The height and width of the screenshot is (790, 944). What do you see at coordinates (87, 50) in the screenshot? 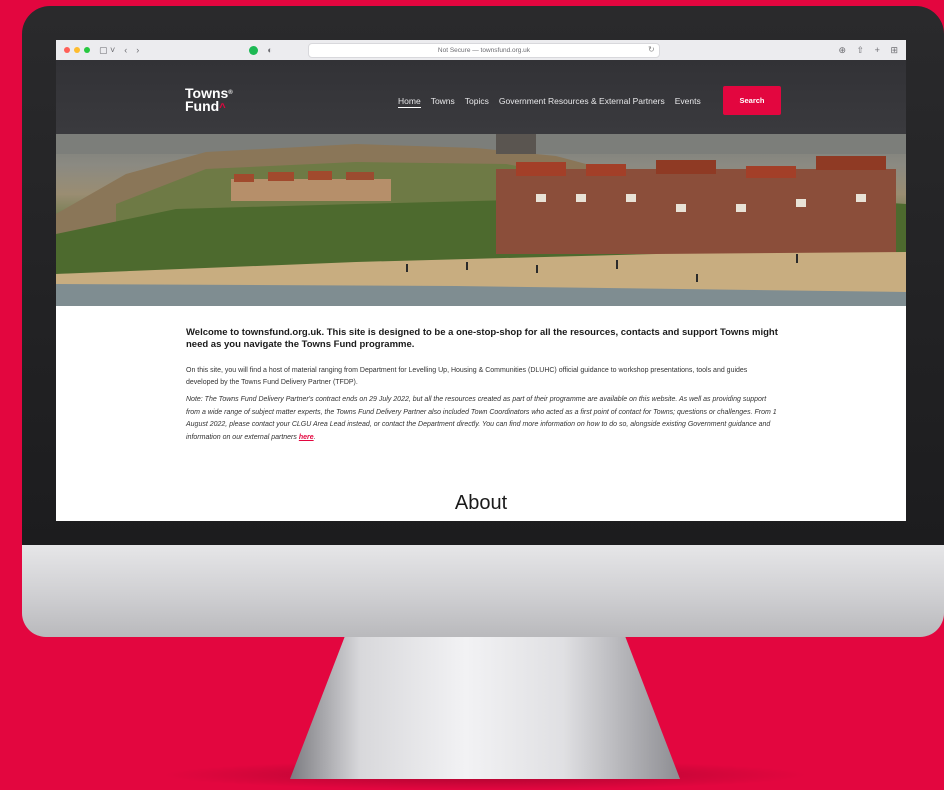
I see `zoom-window-button` at bounding box center [87, 50].